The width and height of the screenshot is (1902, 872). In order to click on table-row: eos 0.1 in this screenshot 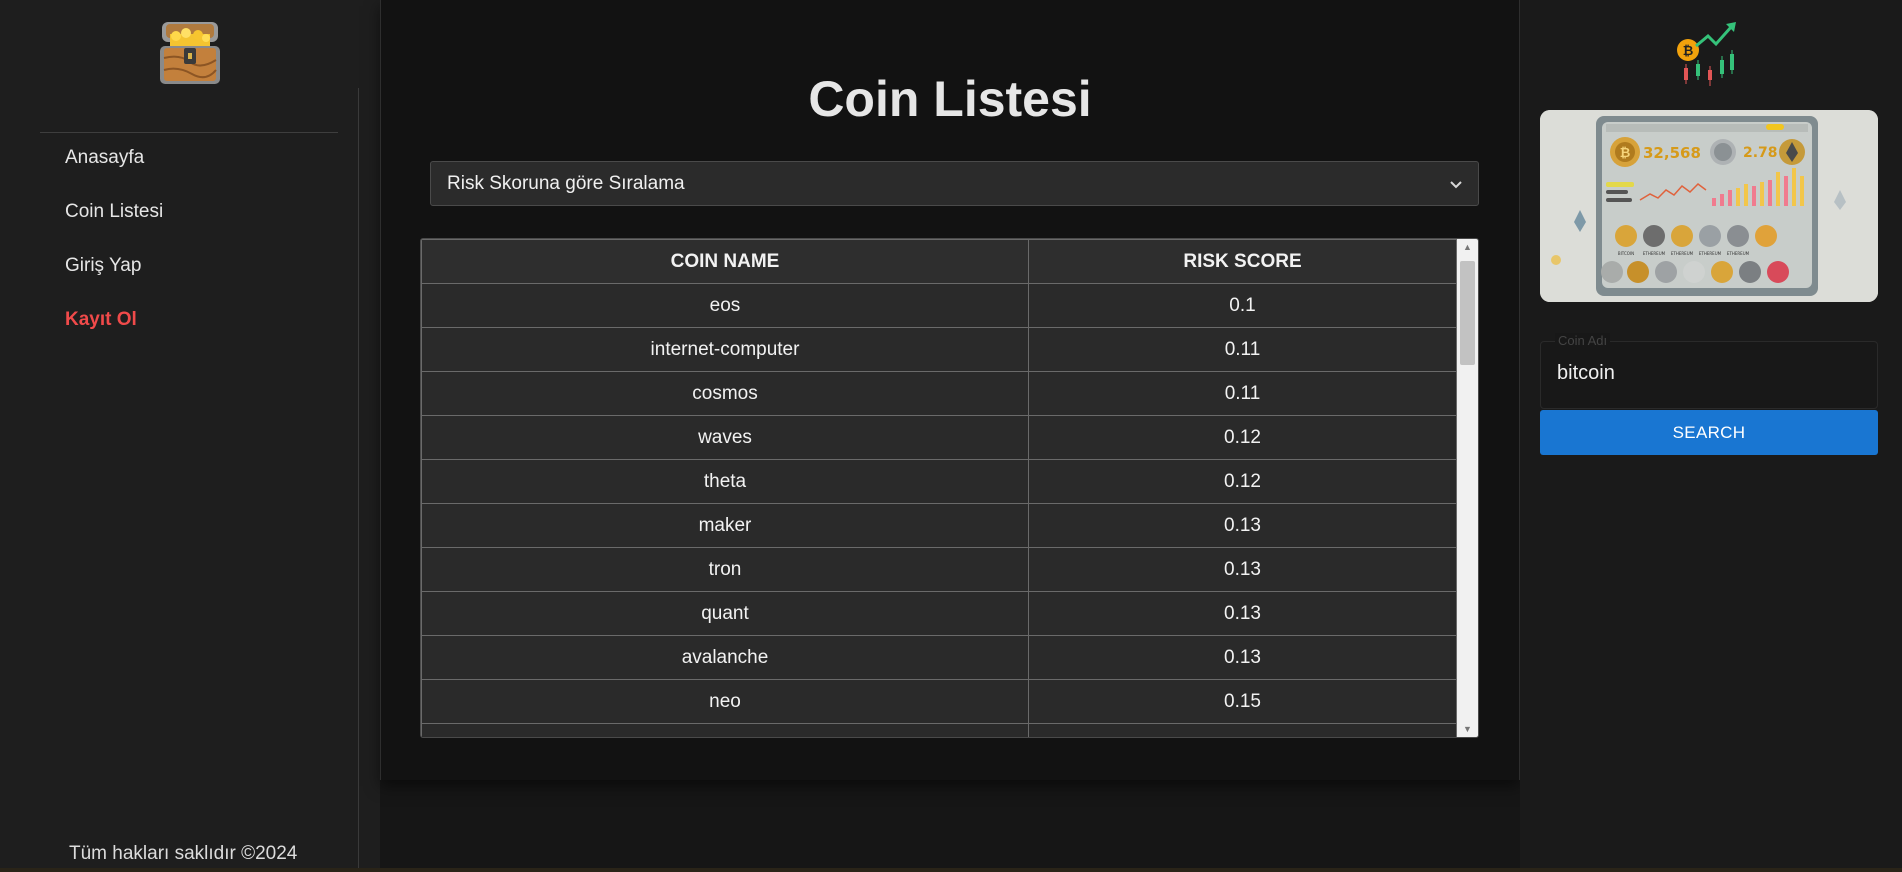, I will do `click(939, 305)`.